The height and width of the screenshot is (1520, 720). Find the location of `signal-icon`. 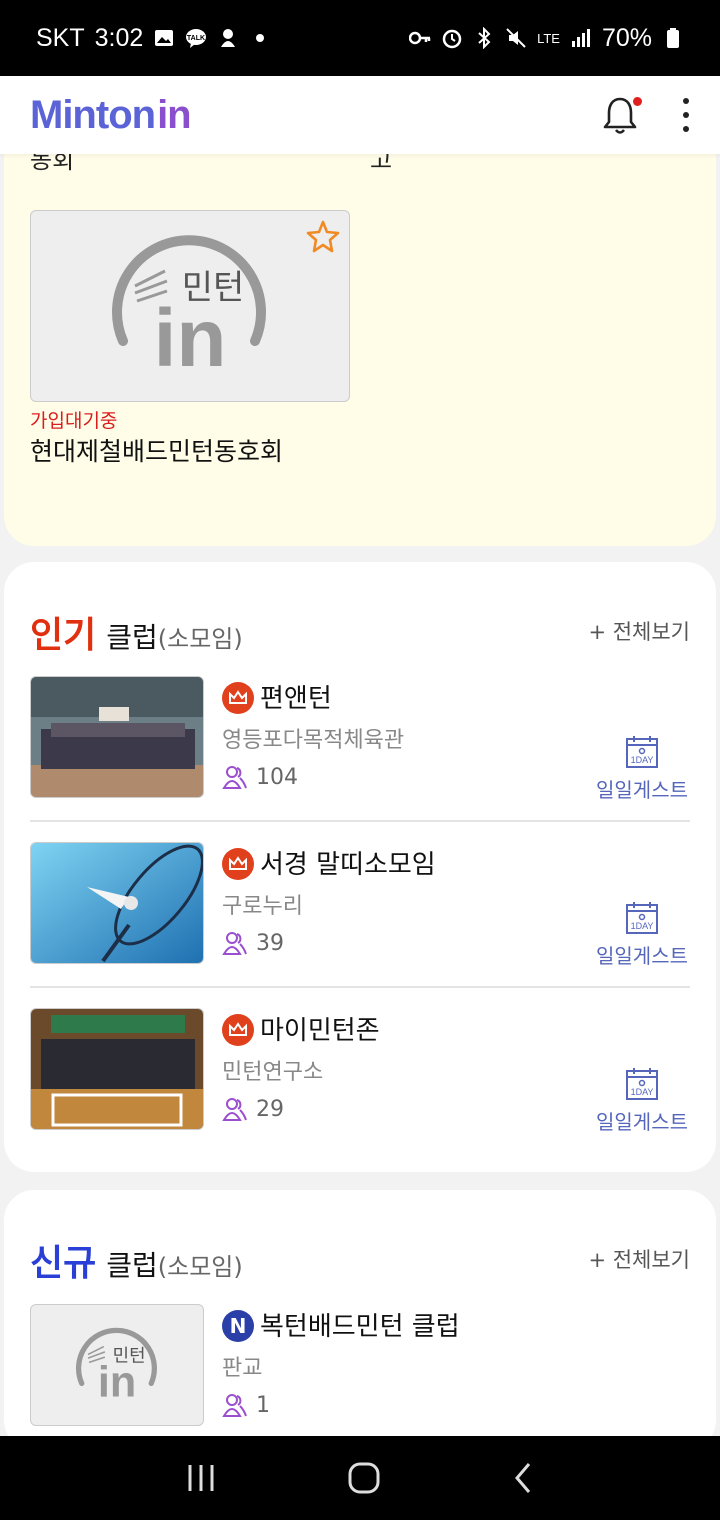

signal-icon is located at coordinates (580, 38).